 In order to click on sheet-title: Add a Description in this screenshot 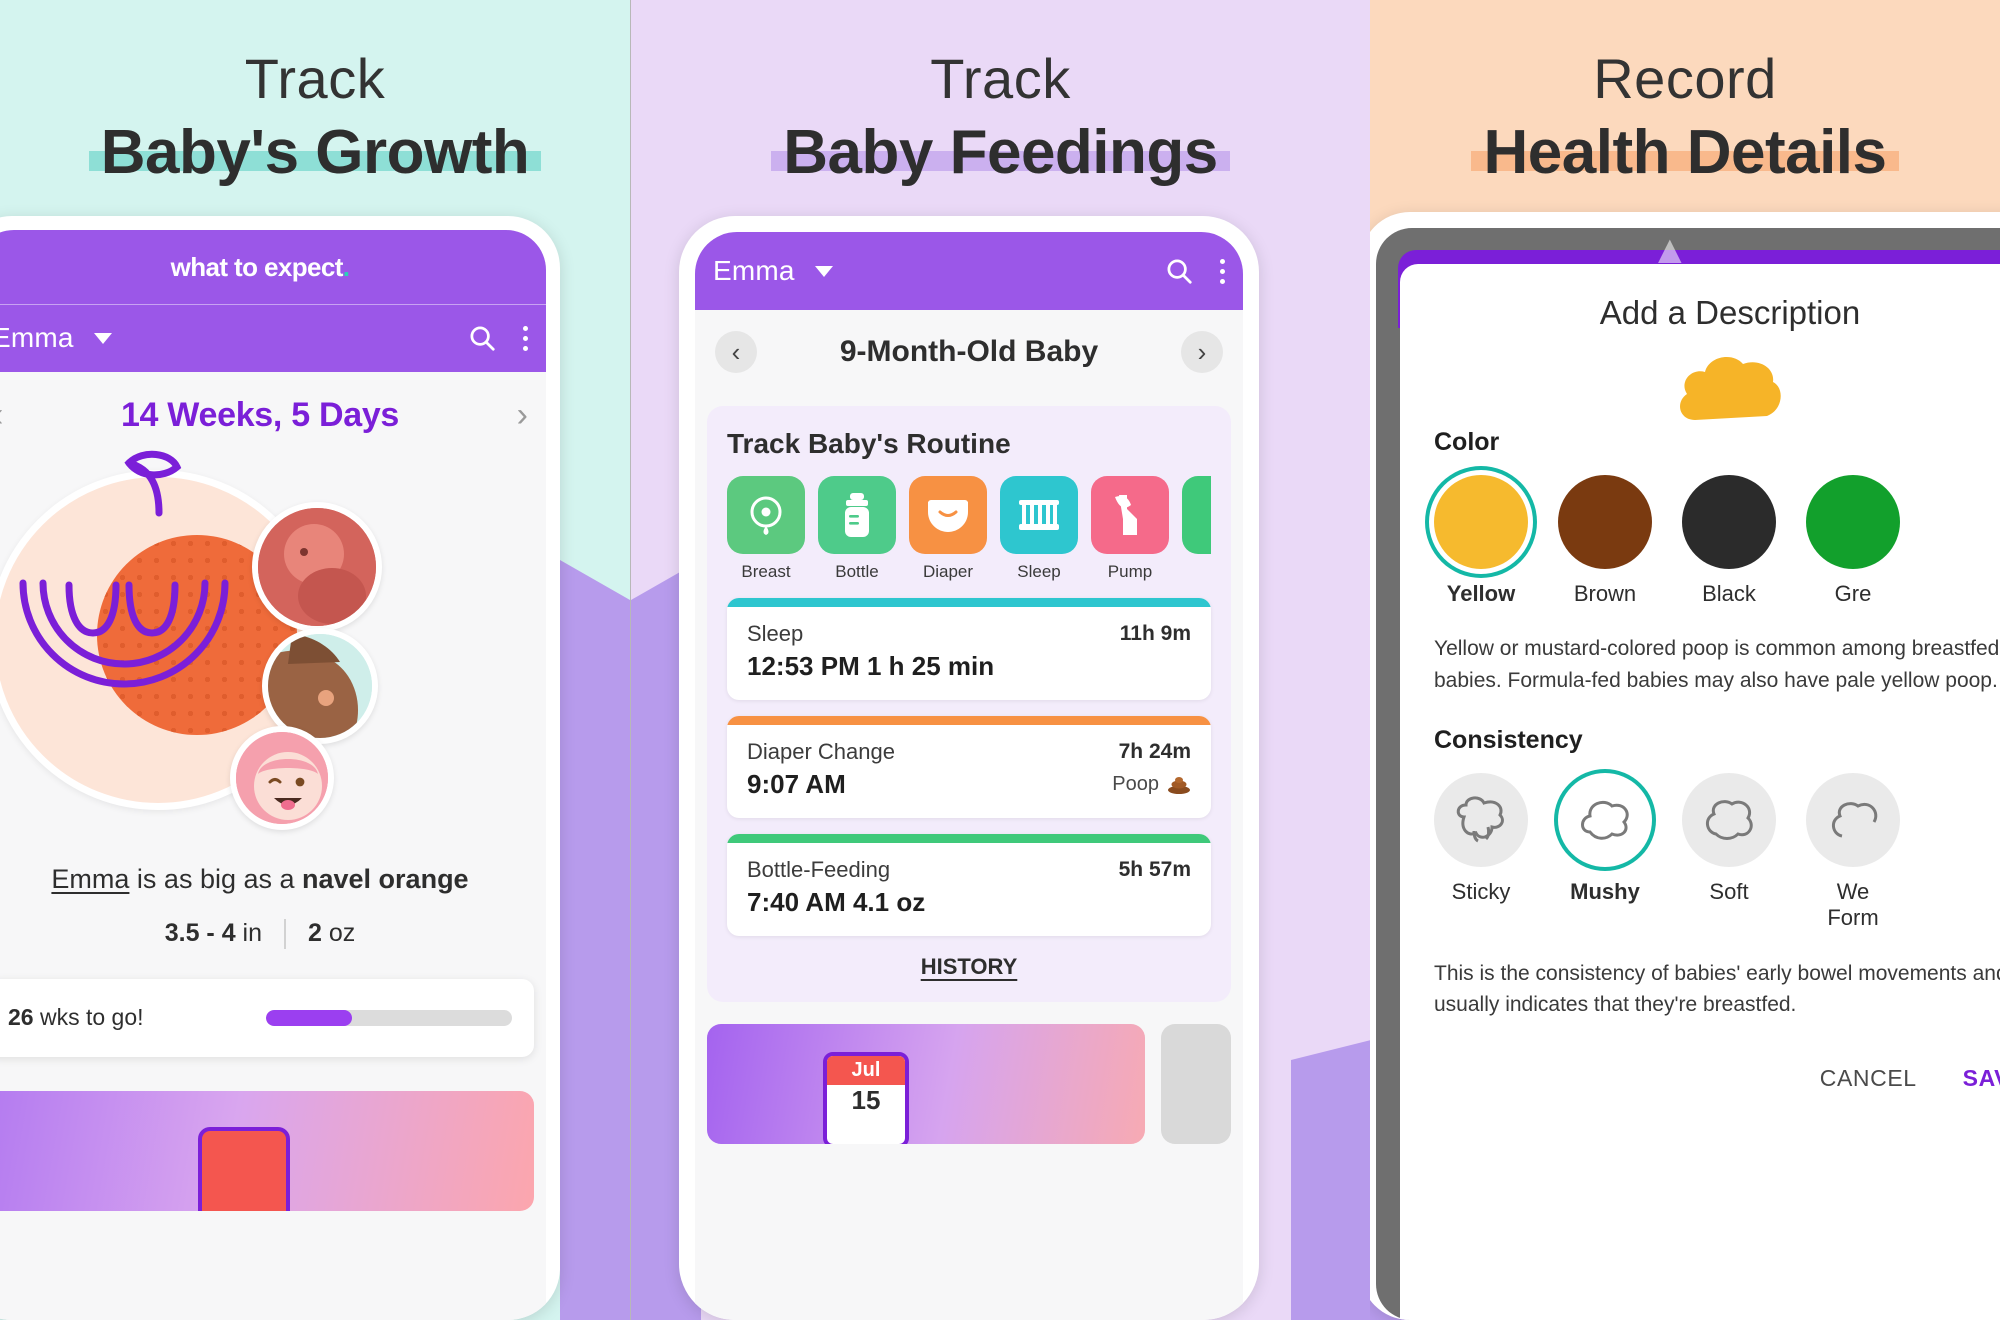, I will do `click(1730, 312)`.